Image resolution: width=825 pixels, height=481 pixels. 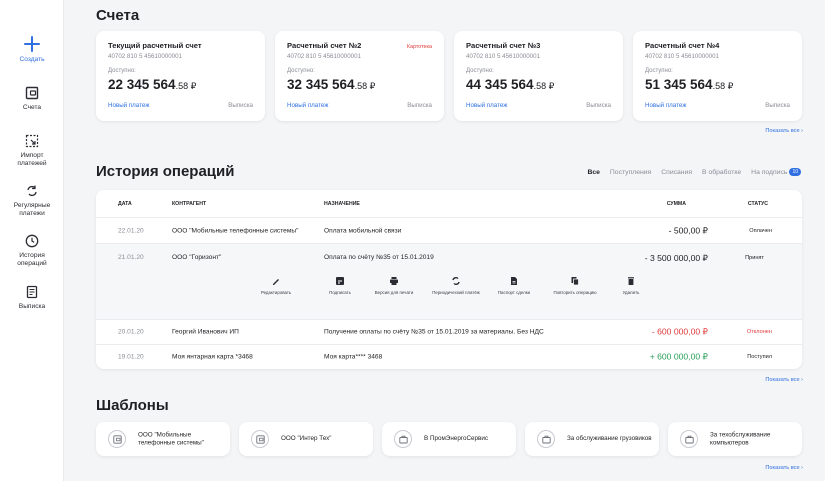 I want to click on column-contractor: КОНТРАГЕНТ, so click(x=189, y=204).